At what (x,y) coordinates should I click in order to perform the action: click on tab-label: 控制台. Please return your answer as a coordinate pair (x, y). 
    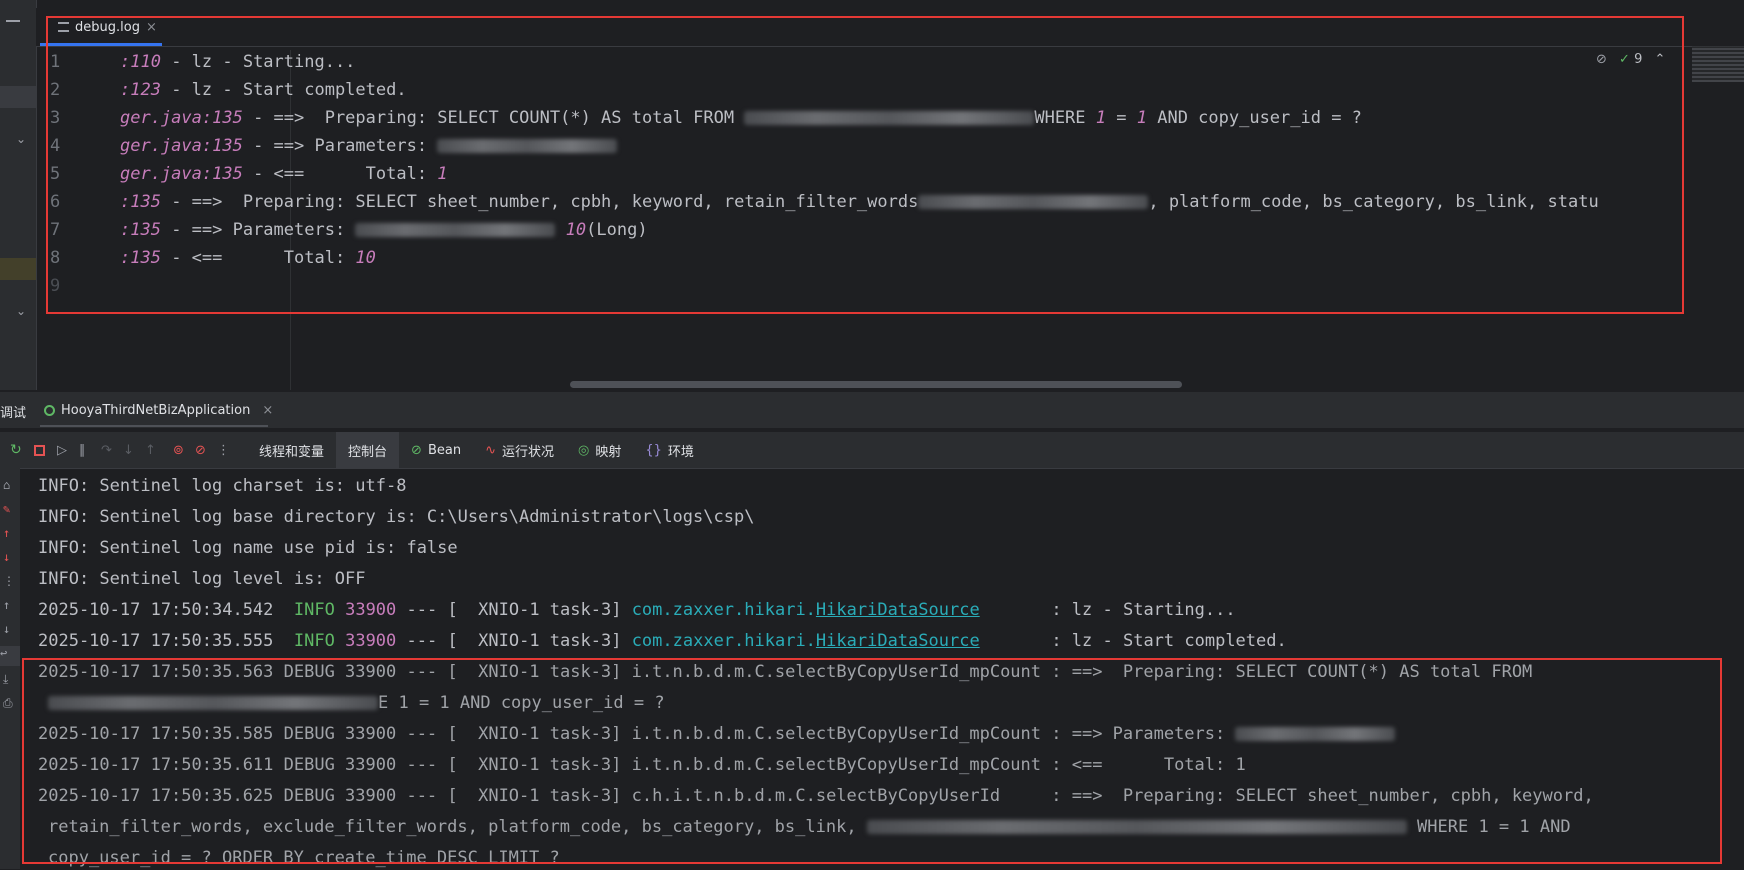
    Looking at the image, I should click on (368, 452).